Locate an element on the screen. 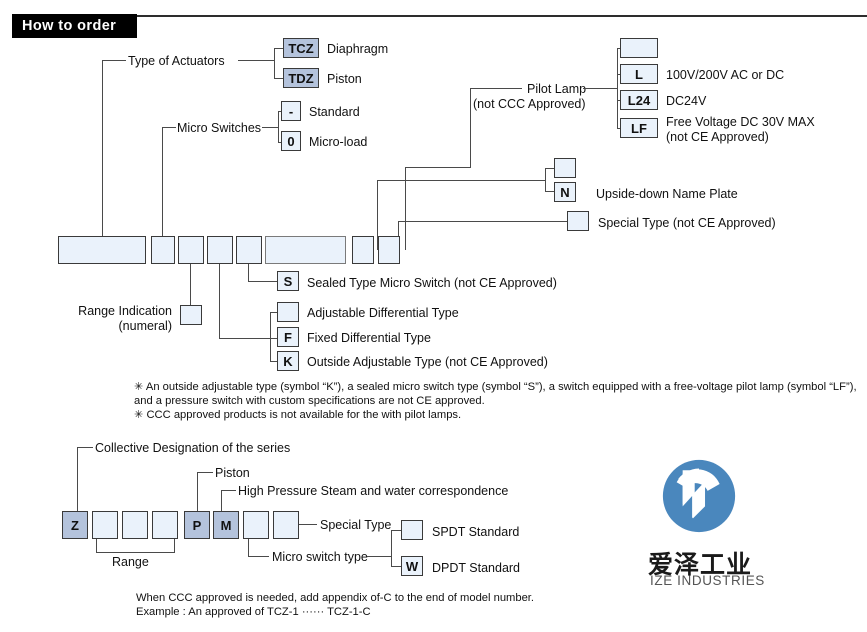 This screenshot has height=632, width=867. code-box-pilotlamp-l: L is located at coordinates (639, 74).